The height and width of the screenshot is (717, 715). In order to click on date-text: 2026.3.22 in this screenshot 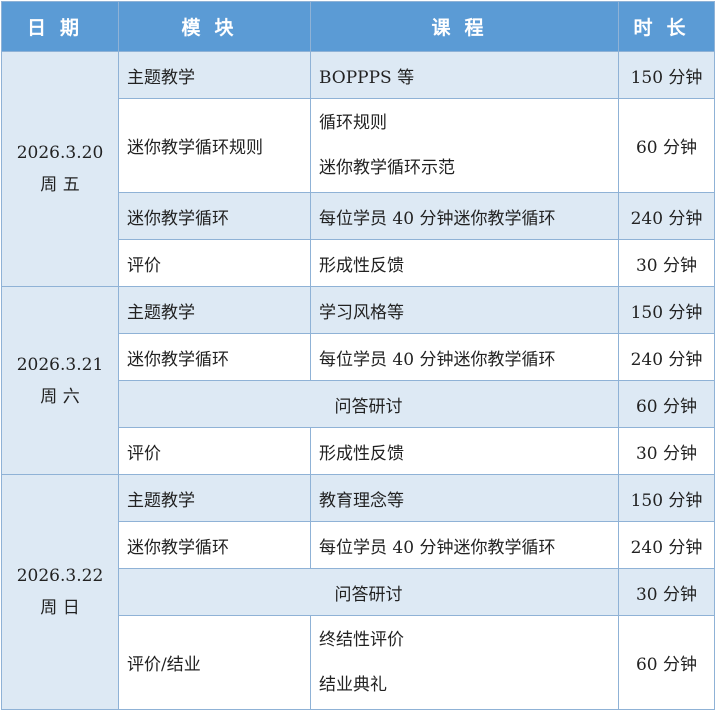, I will do `click(60, 576)`.